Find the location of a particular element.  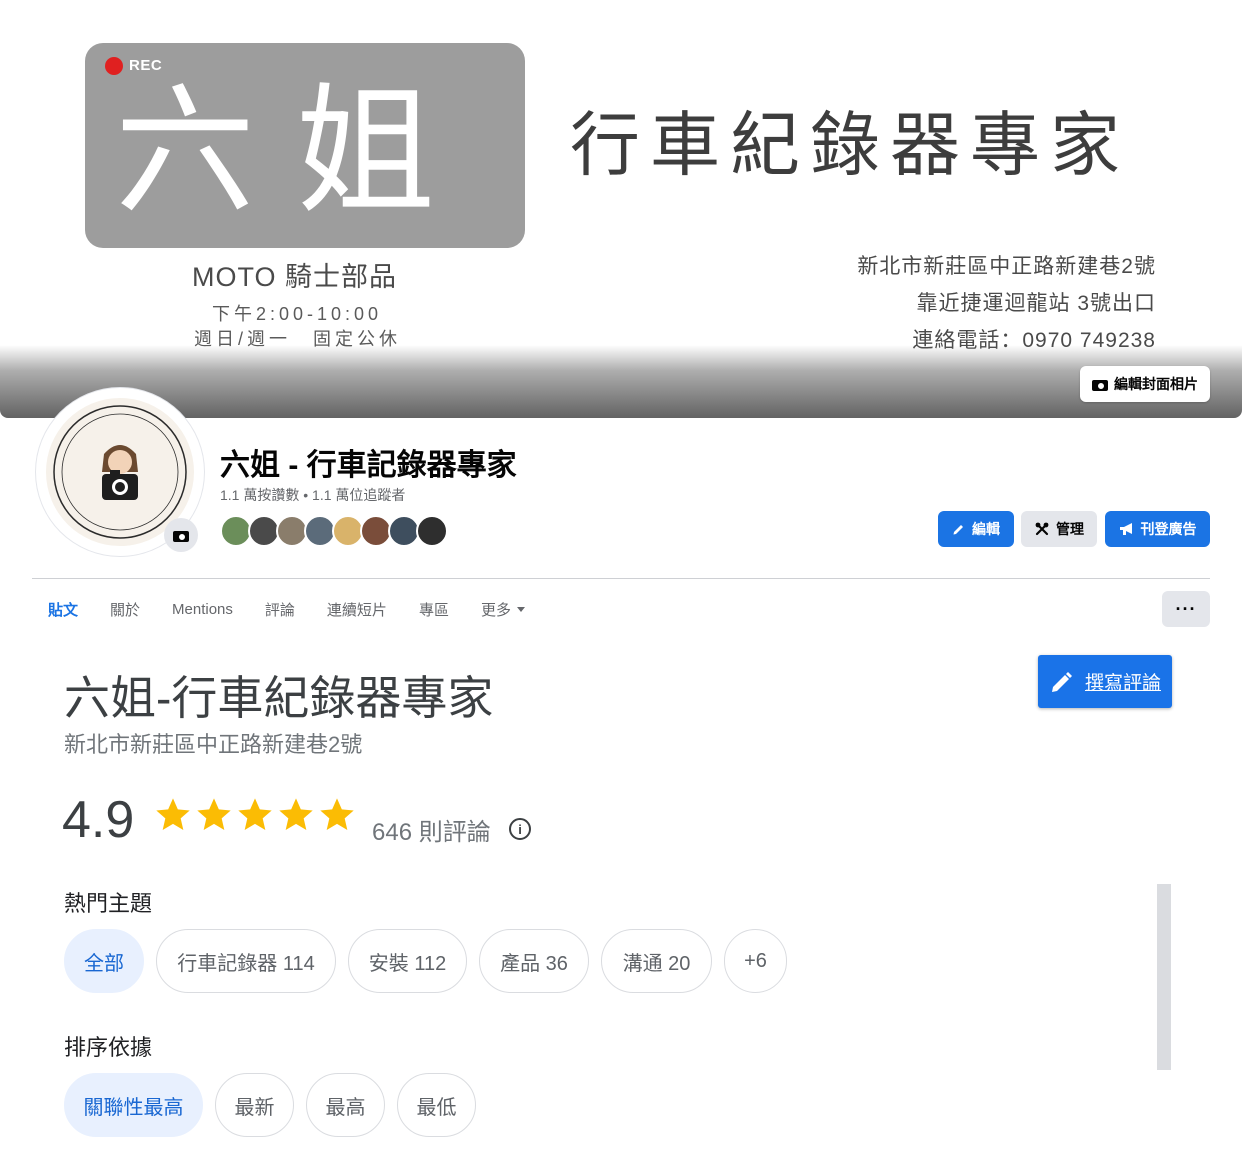

write-review-button: 撰寫評論 is located at coordinates (1105, 681).